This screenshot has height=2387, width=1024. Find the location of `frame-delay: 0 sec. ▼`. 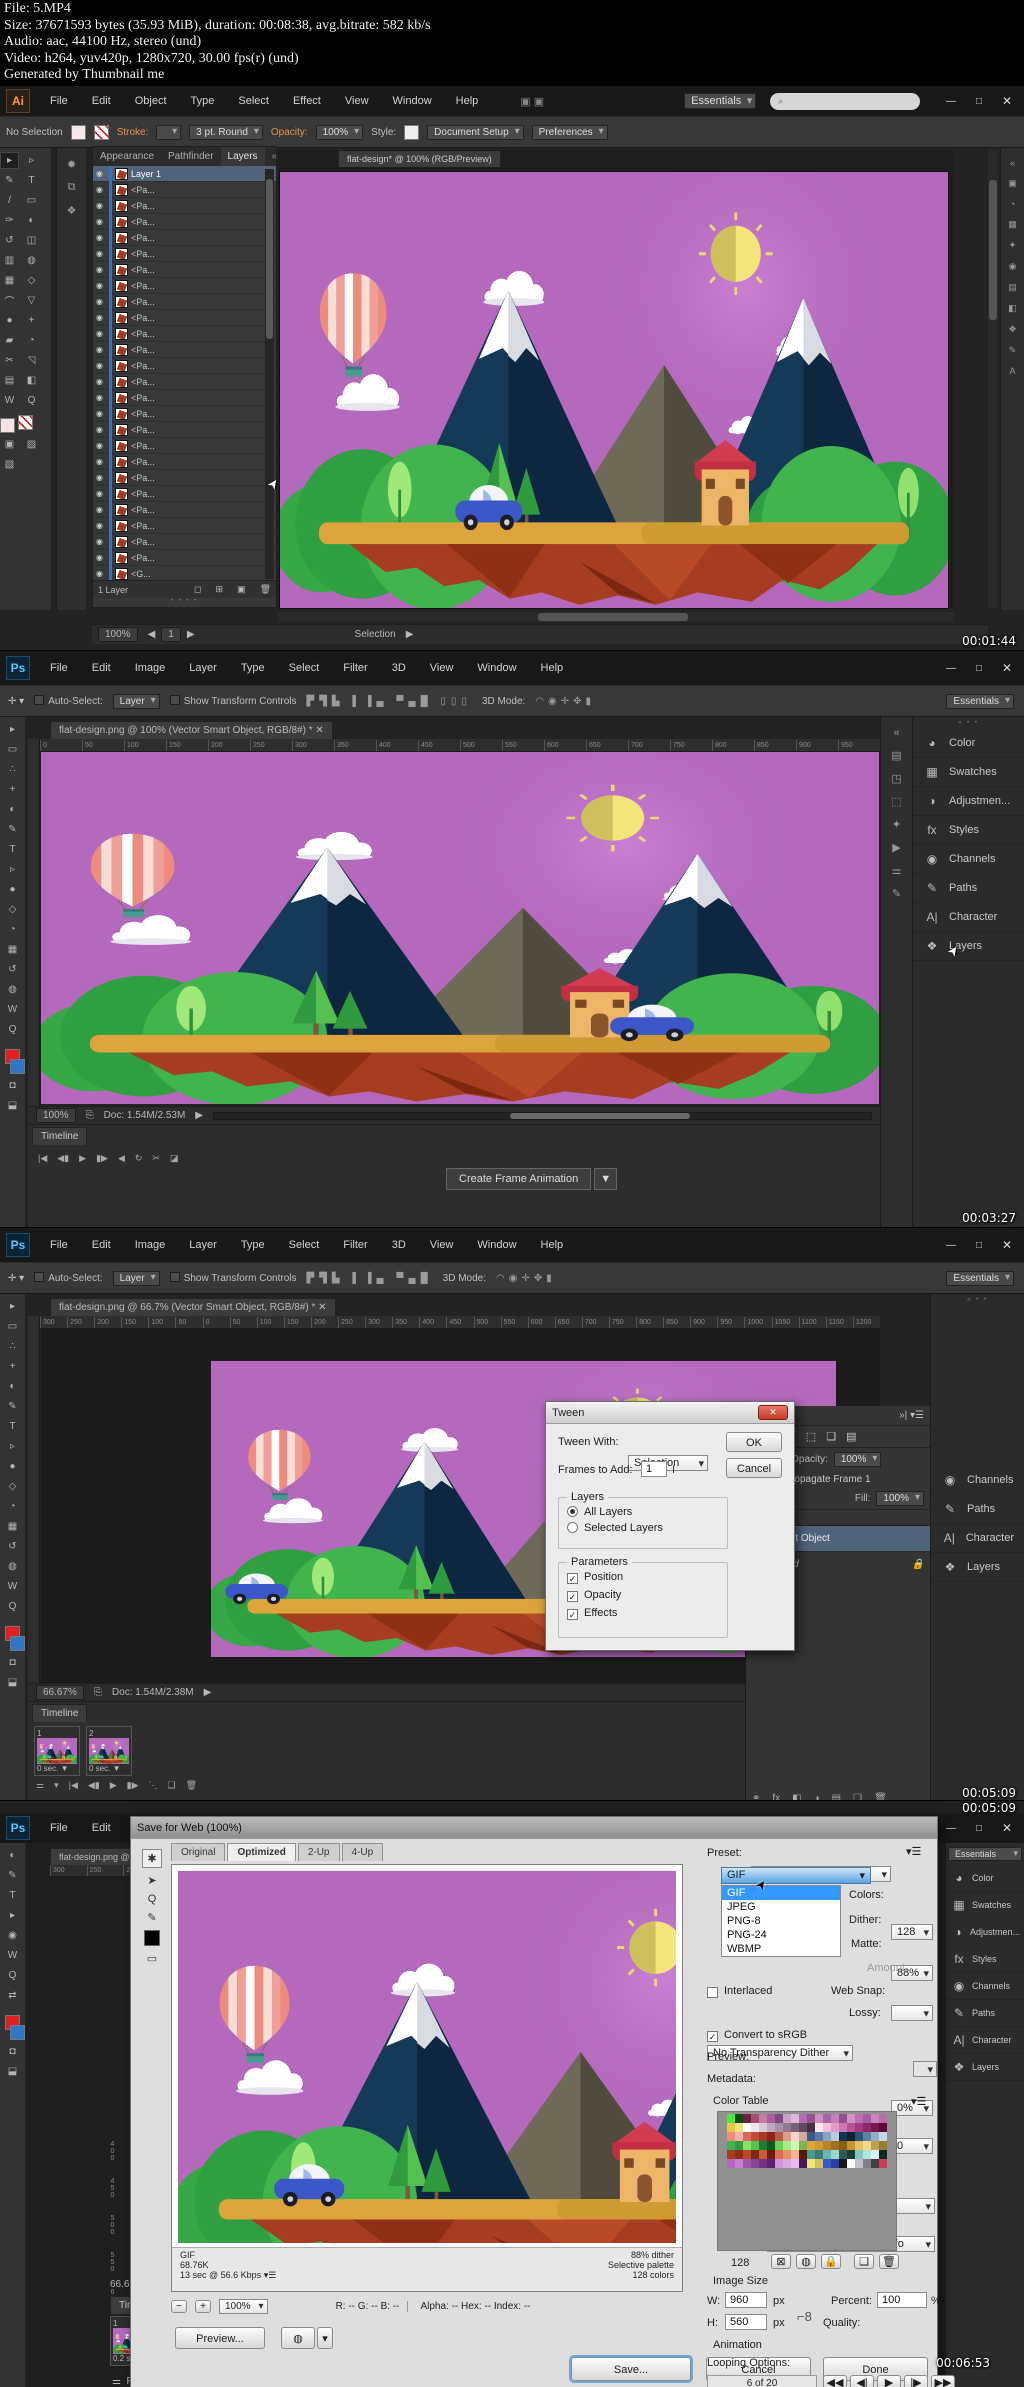

frame-delay: 0 sec. ▼ is located at coordinates (57, 1768).